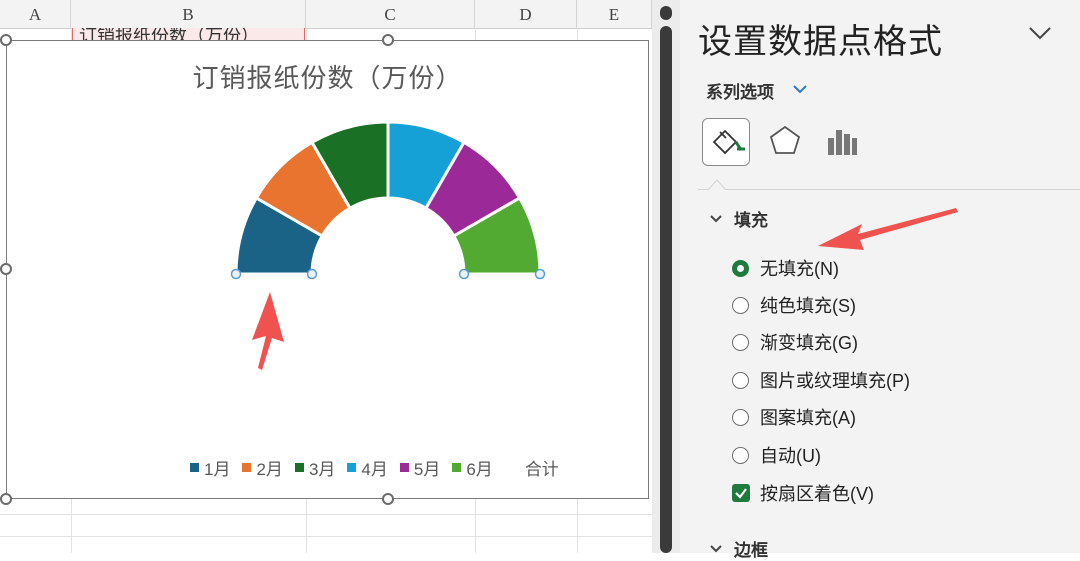 This screenshot has height=561, width=1080. What do you see at coordinates (479, 469) in the screenshot?
I see `legend-label: 6月` at bounding box center [479, 469].